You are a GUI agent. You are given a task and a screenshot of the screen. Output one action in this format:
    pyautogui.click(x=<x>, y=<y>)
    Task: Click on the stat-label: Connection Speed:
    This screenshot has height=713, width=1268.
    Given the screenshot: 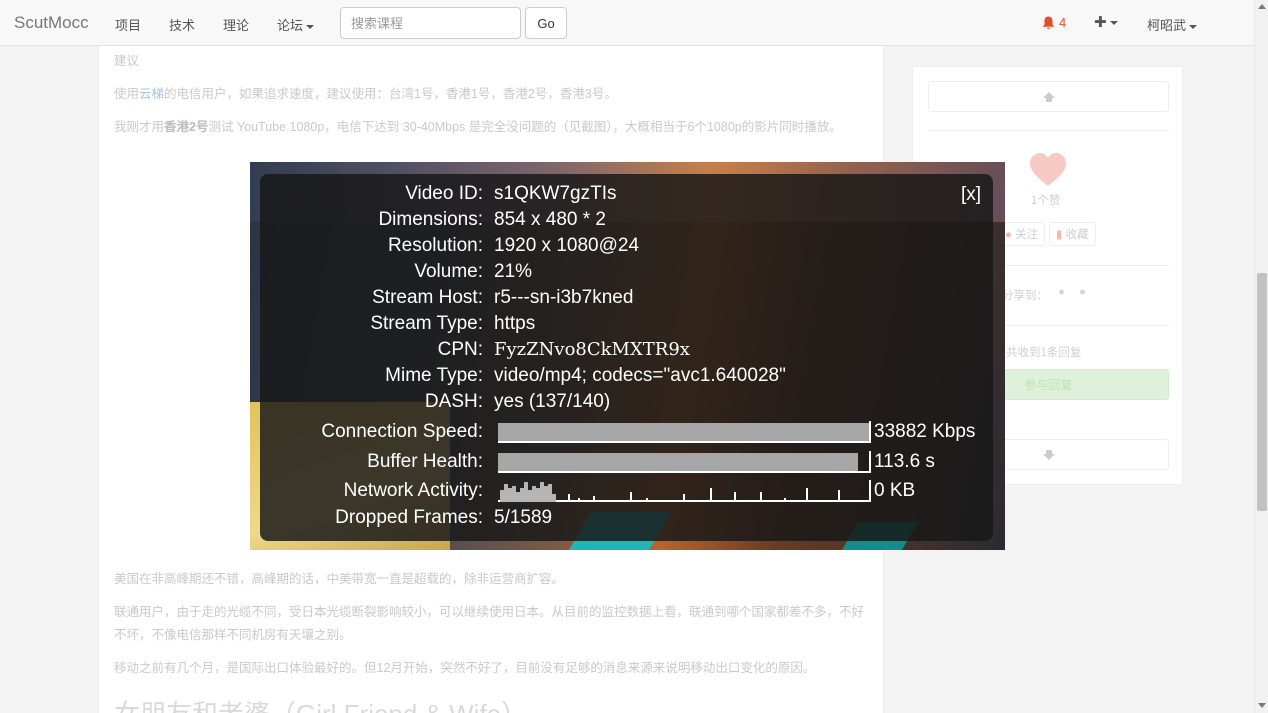 What is the action you would take?
    pyautogui.click(x=402, y=431)
    